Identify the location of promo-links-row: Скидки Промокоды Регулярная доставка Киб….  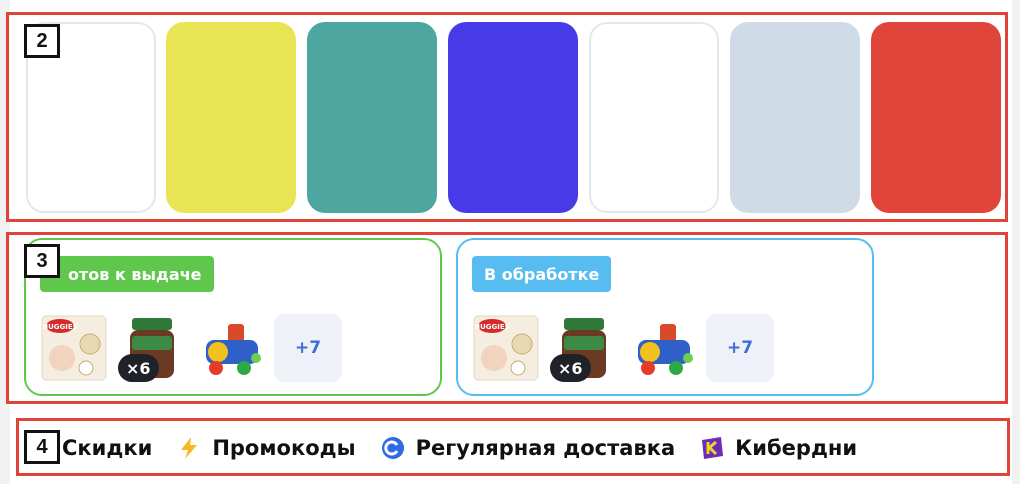
(471, 448).